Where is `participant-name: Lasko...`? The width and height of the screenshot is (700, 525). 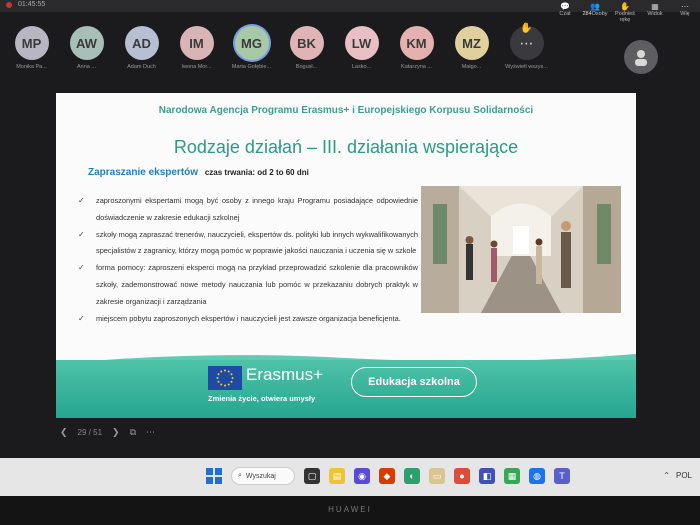
participant-name: Lasko... is located at coordinates (361, 67).